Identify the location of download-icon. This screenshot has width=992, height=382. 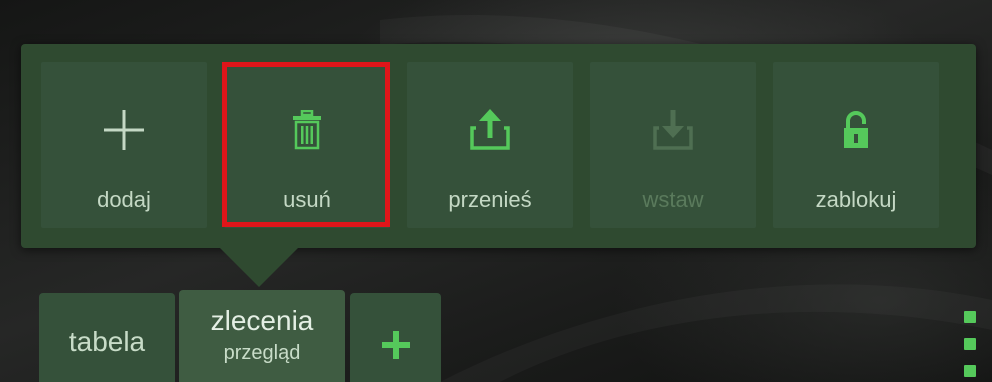
(673, 130).